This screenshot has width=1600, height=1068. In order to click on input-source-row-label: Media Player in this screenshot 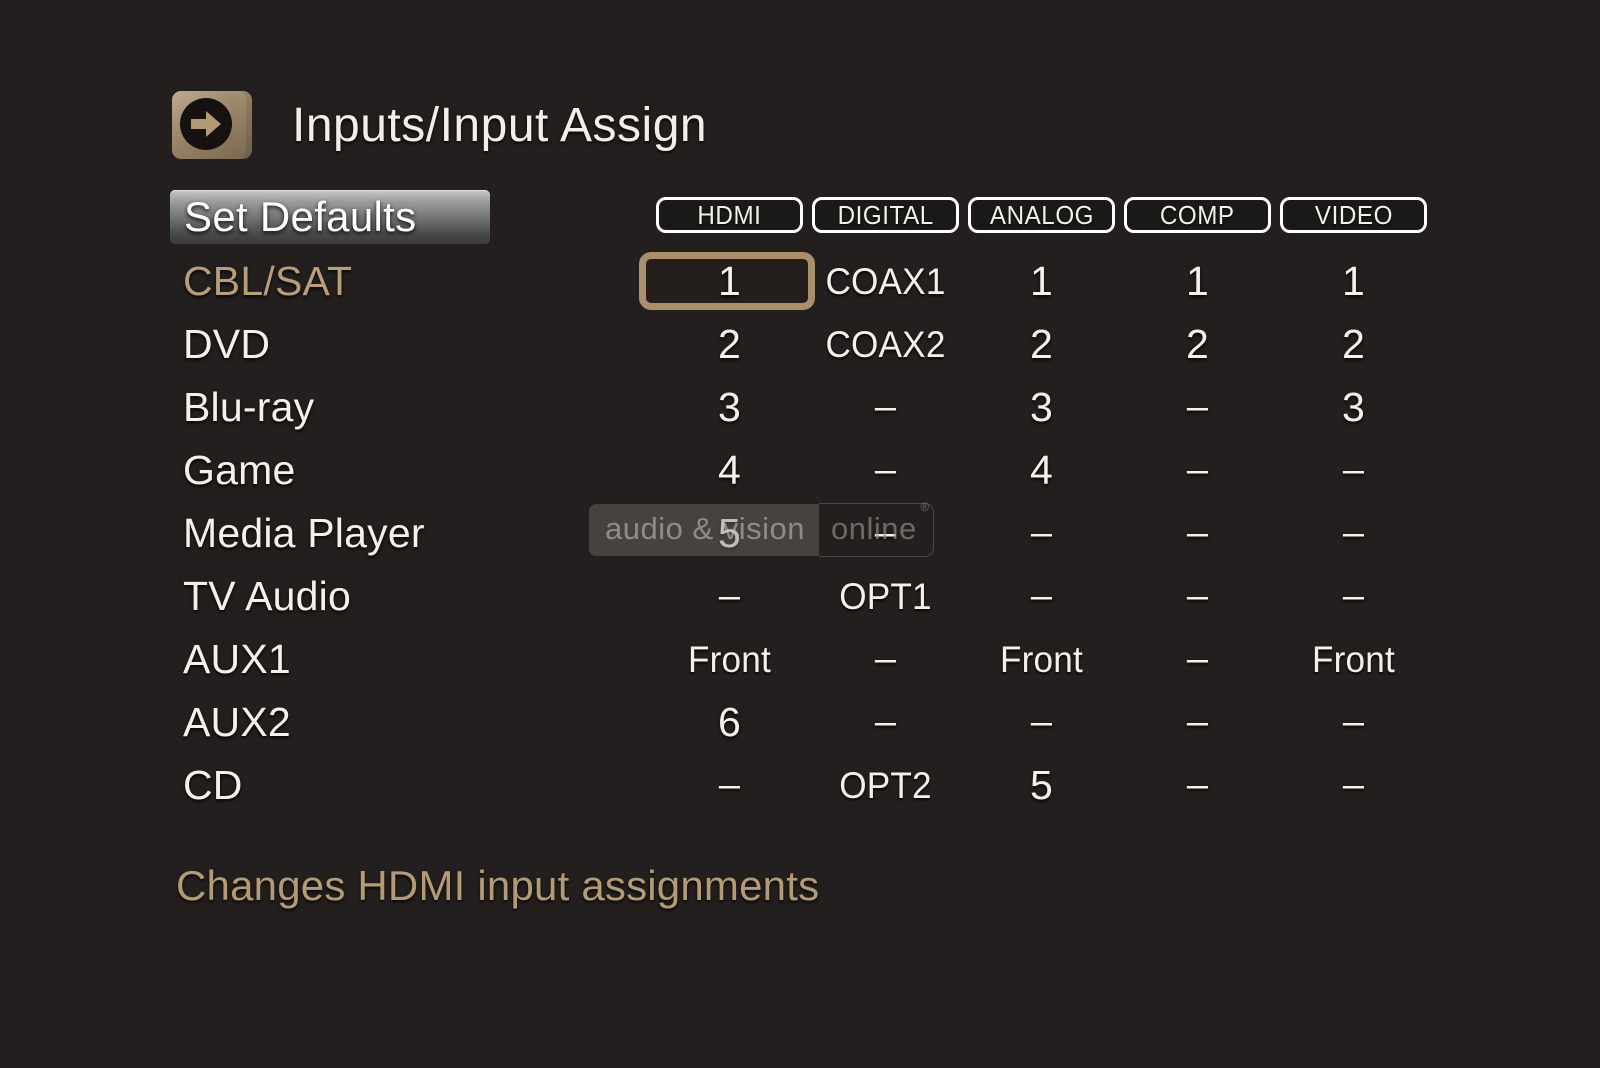, I will do `click(398, 533)`.